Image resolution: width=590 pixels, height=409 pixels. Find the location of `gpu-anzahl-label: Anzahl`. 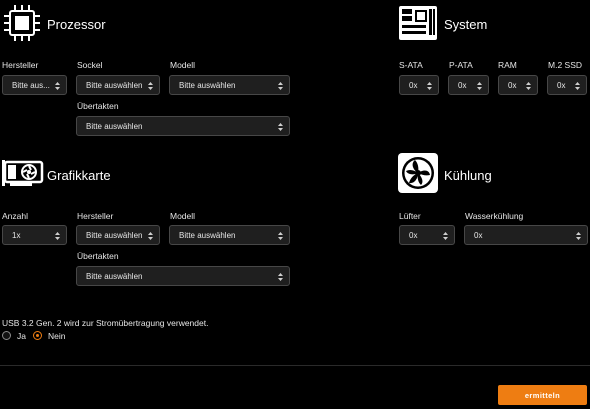

gpu-anzahl-label: Anzahl is located at coordinates (15, 216).